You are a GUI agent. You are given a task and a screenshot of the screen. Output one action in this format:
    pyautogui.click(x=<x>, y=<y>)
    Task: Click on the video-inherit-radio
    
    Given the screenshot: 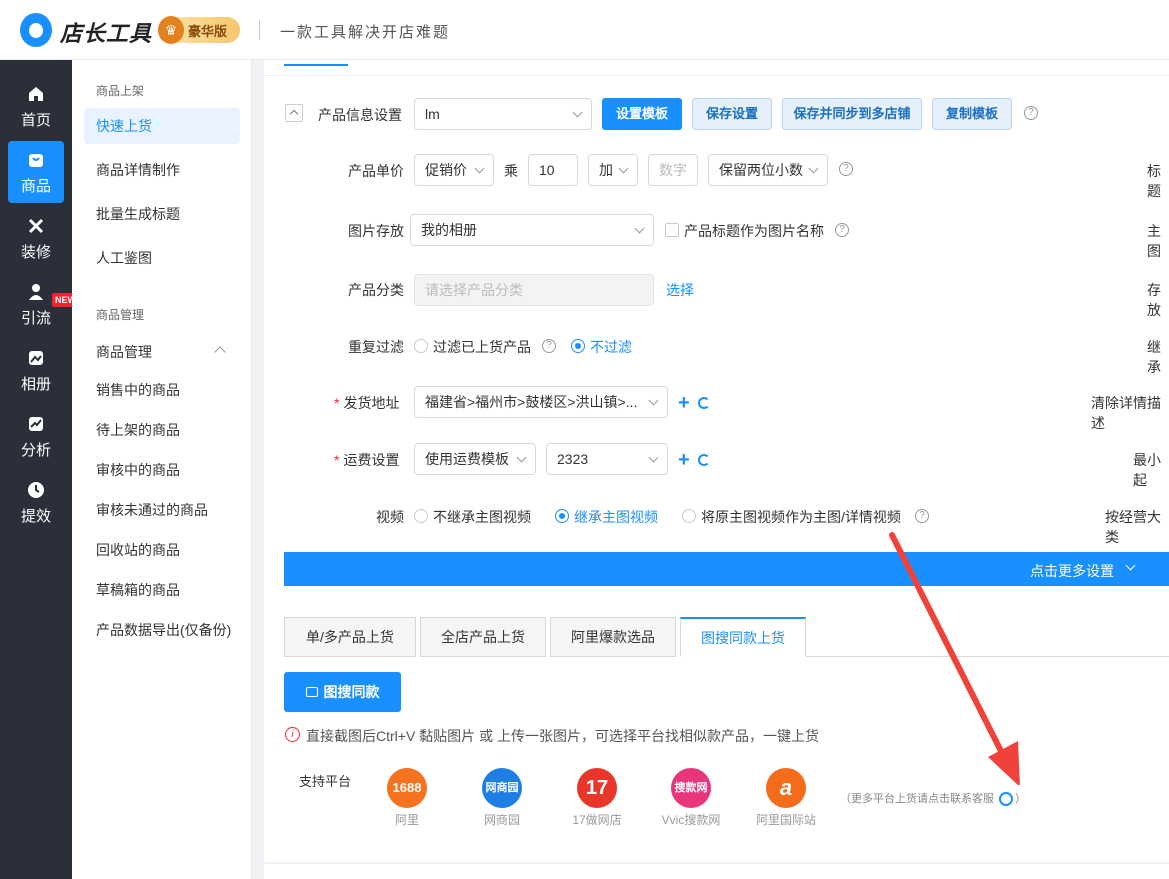 What is the action you would take?
    pyautogui.click(x=562, y=516)
    